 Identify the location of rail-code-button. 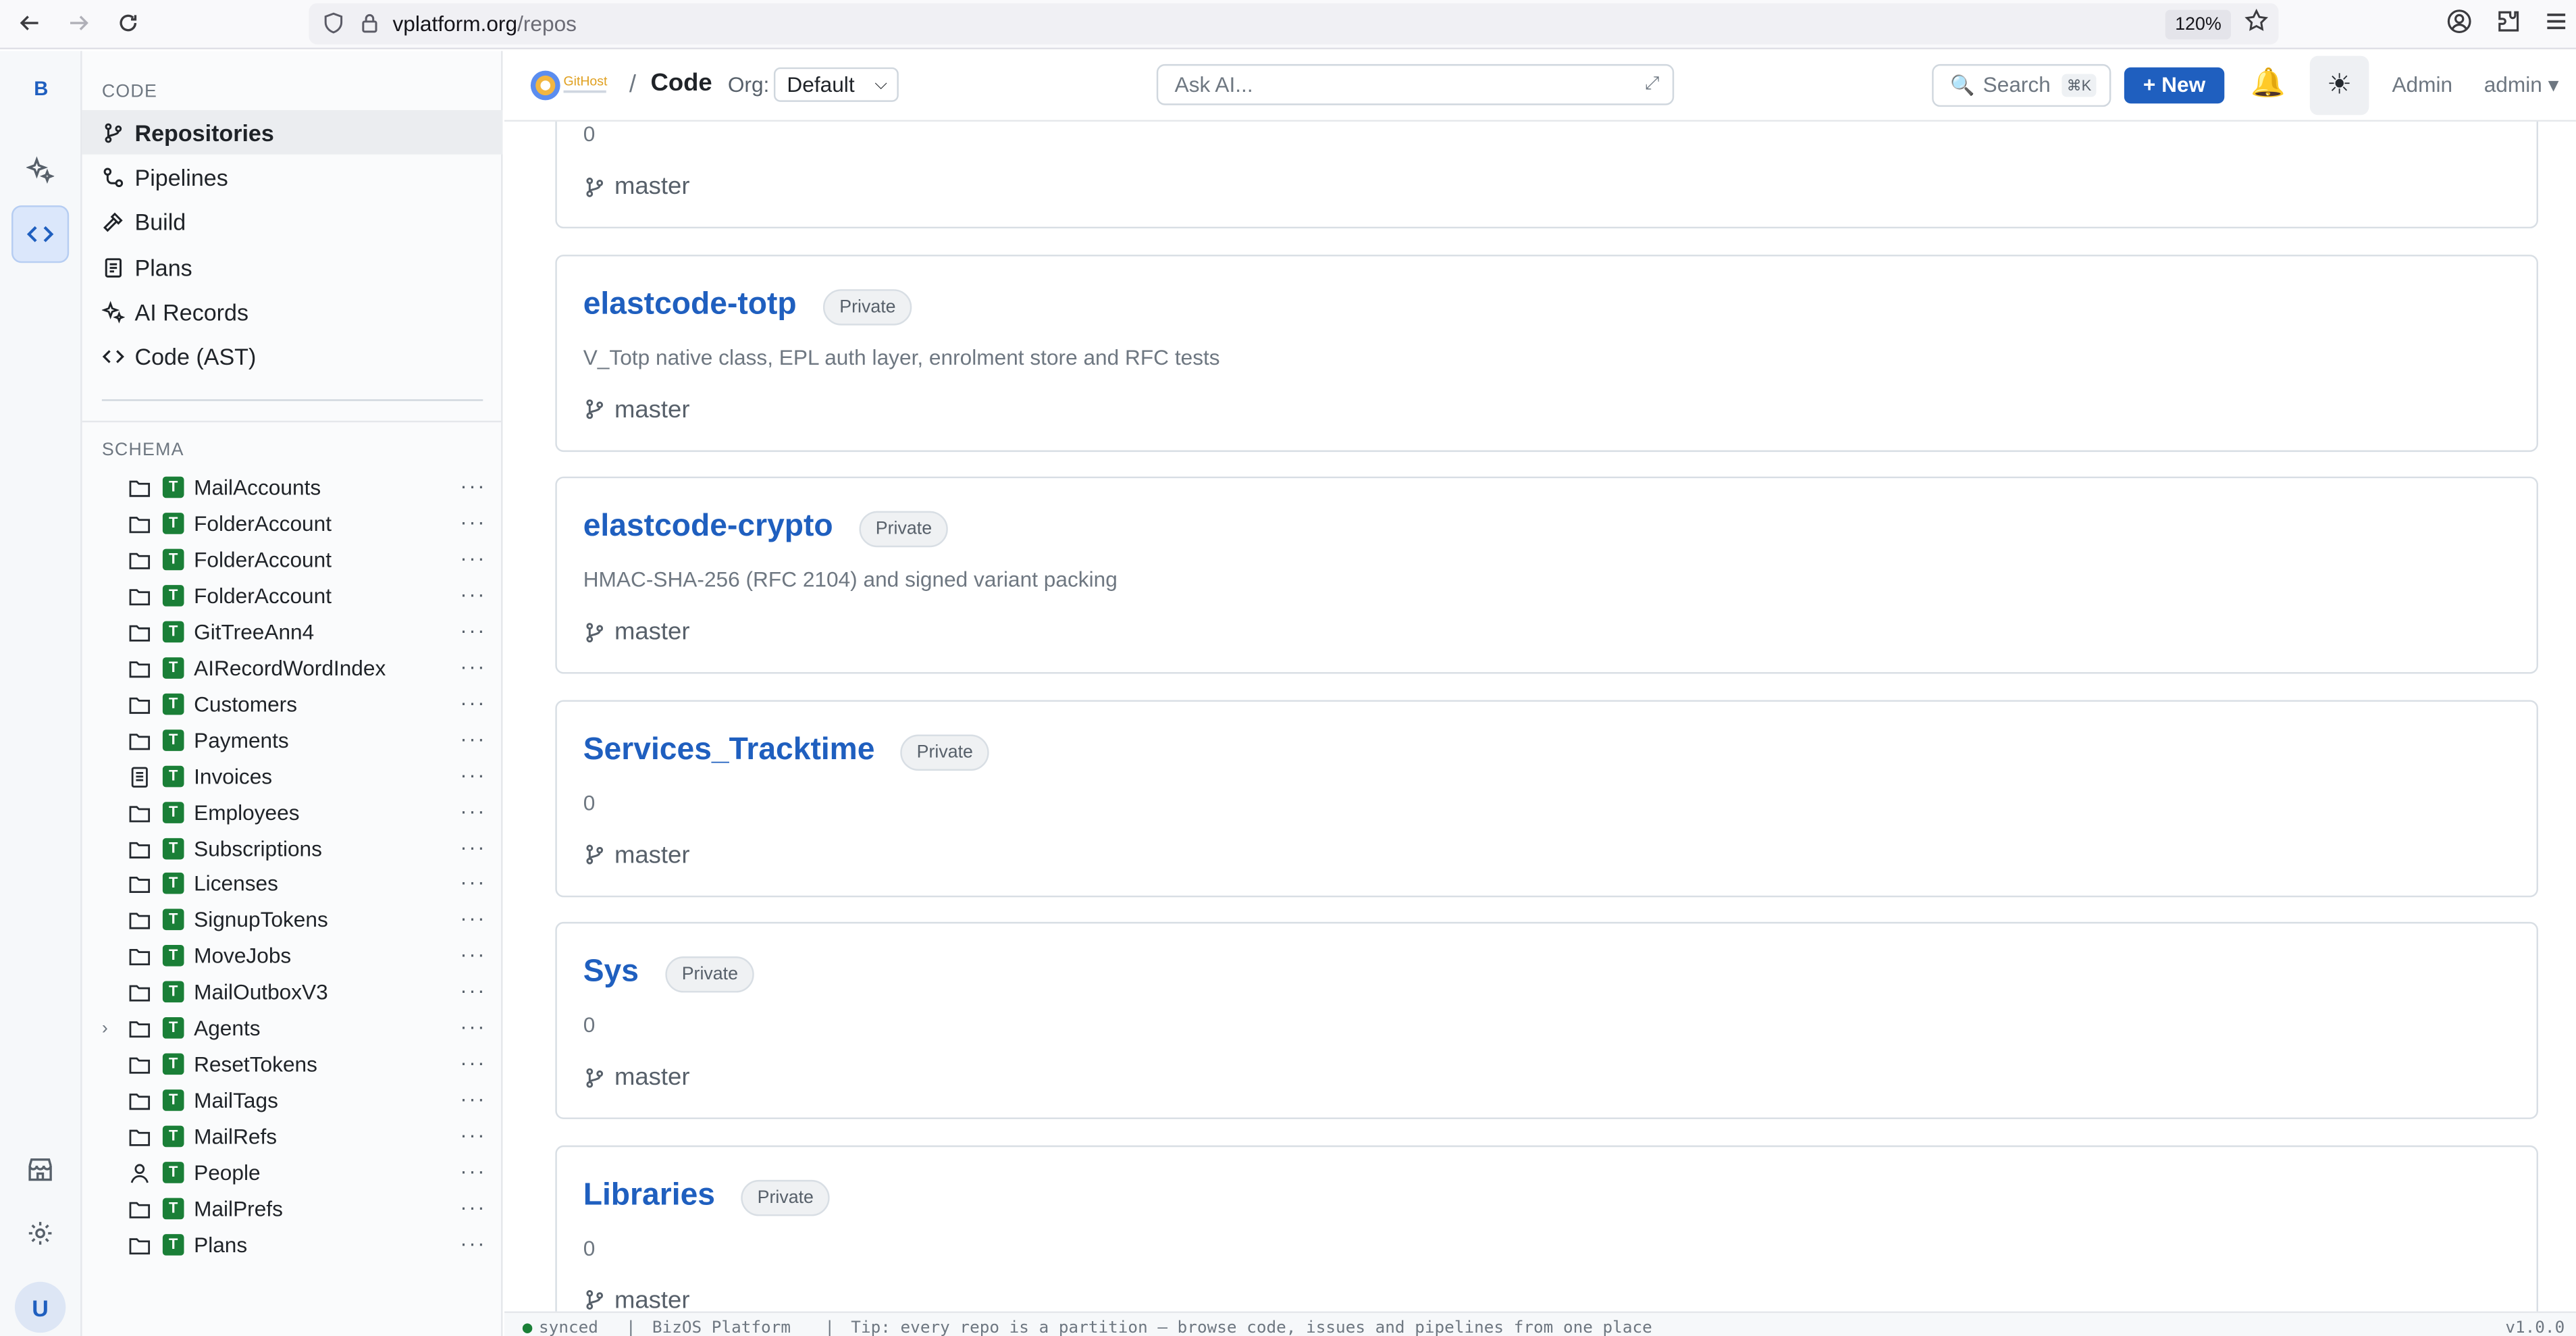
(40, 234).